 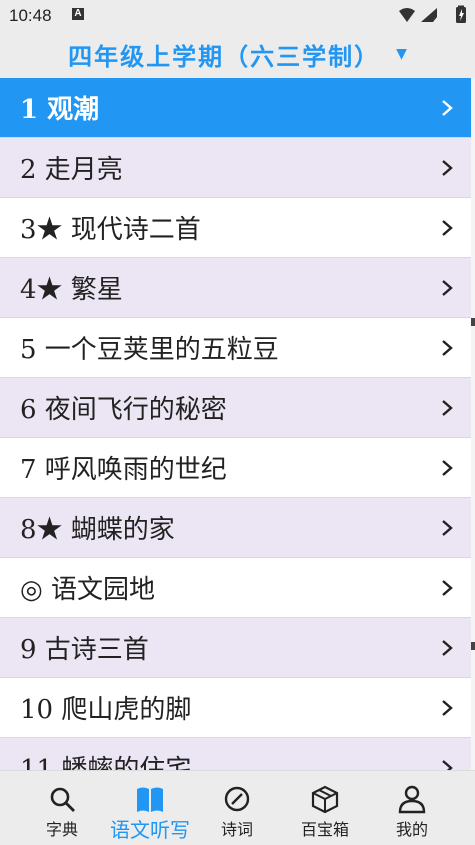 I want to click on list-item: 1 观潮, so click(x=235, y=108).